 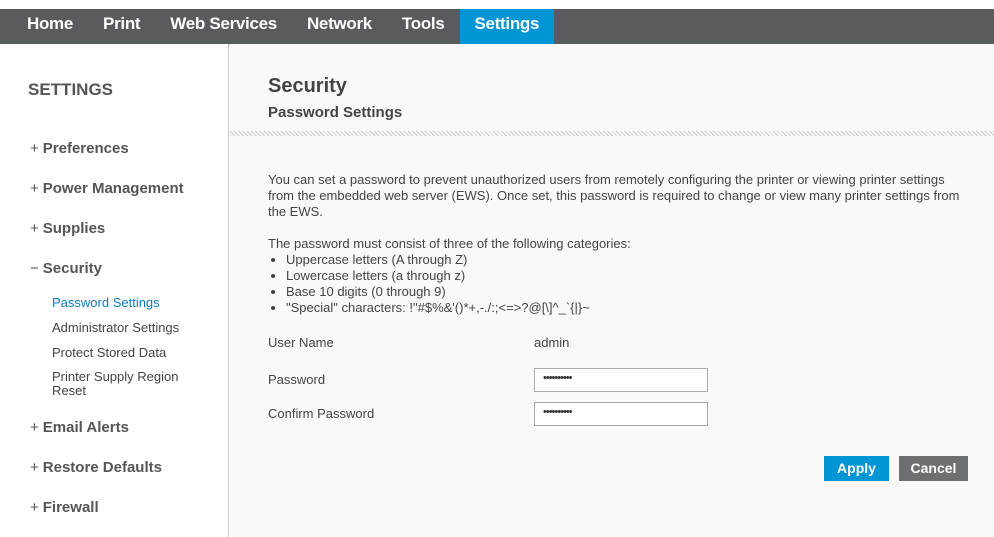 I want to click on sidebar-item-label: Security, so click(x=72, y=268).